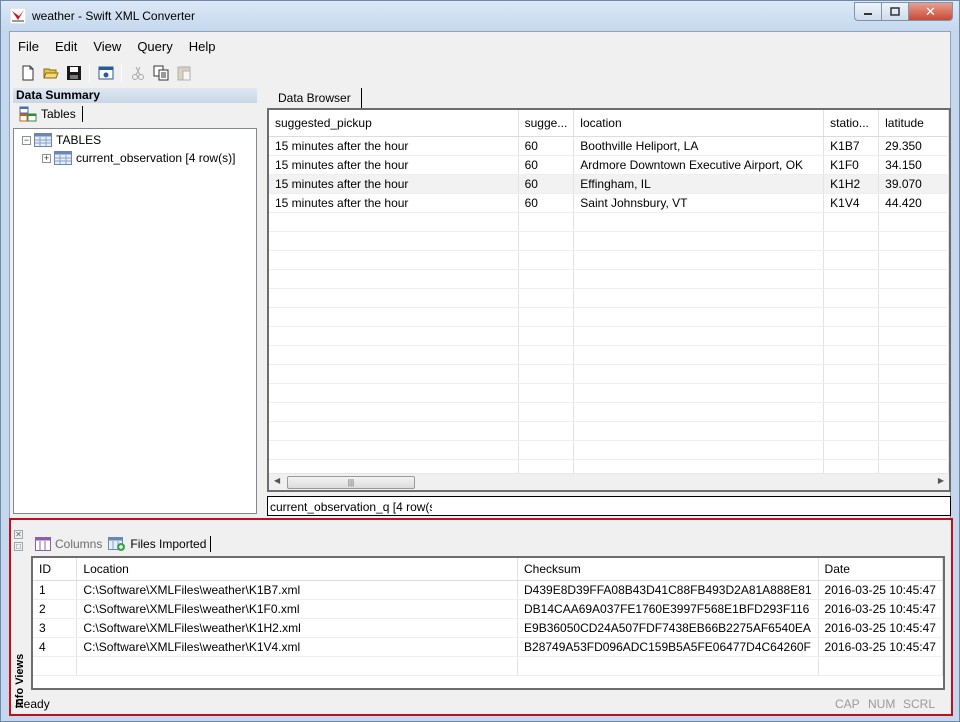 This screenshot has height=722, width=960. Describe the element at coordinates (913, 123) in the screenshot. I see `browser-column-header: latitude` at that location.